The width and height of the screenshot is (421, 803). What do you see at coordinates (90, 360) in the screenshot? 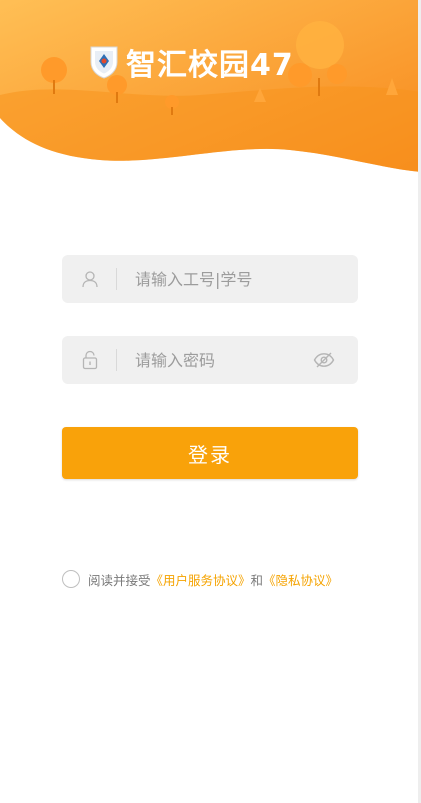
I see `lock-icon` at bounding box center [90, 360].